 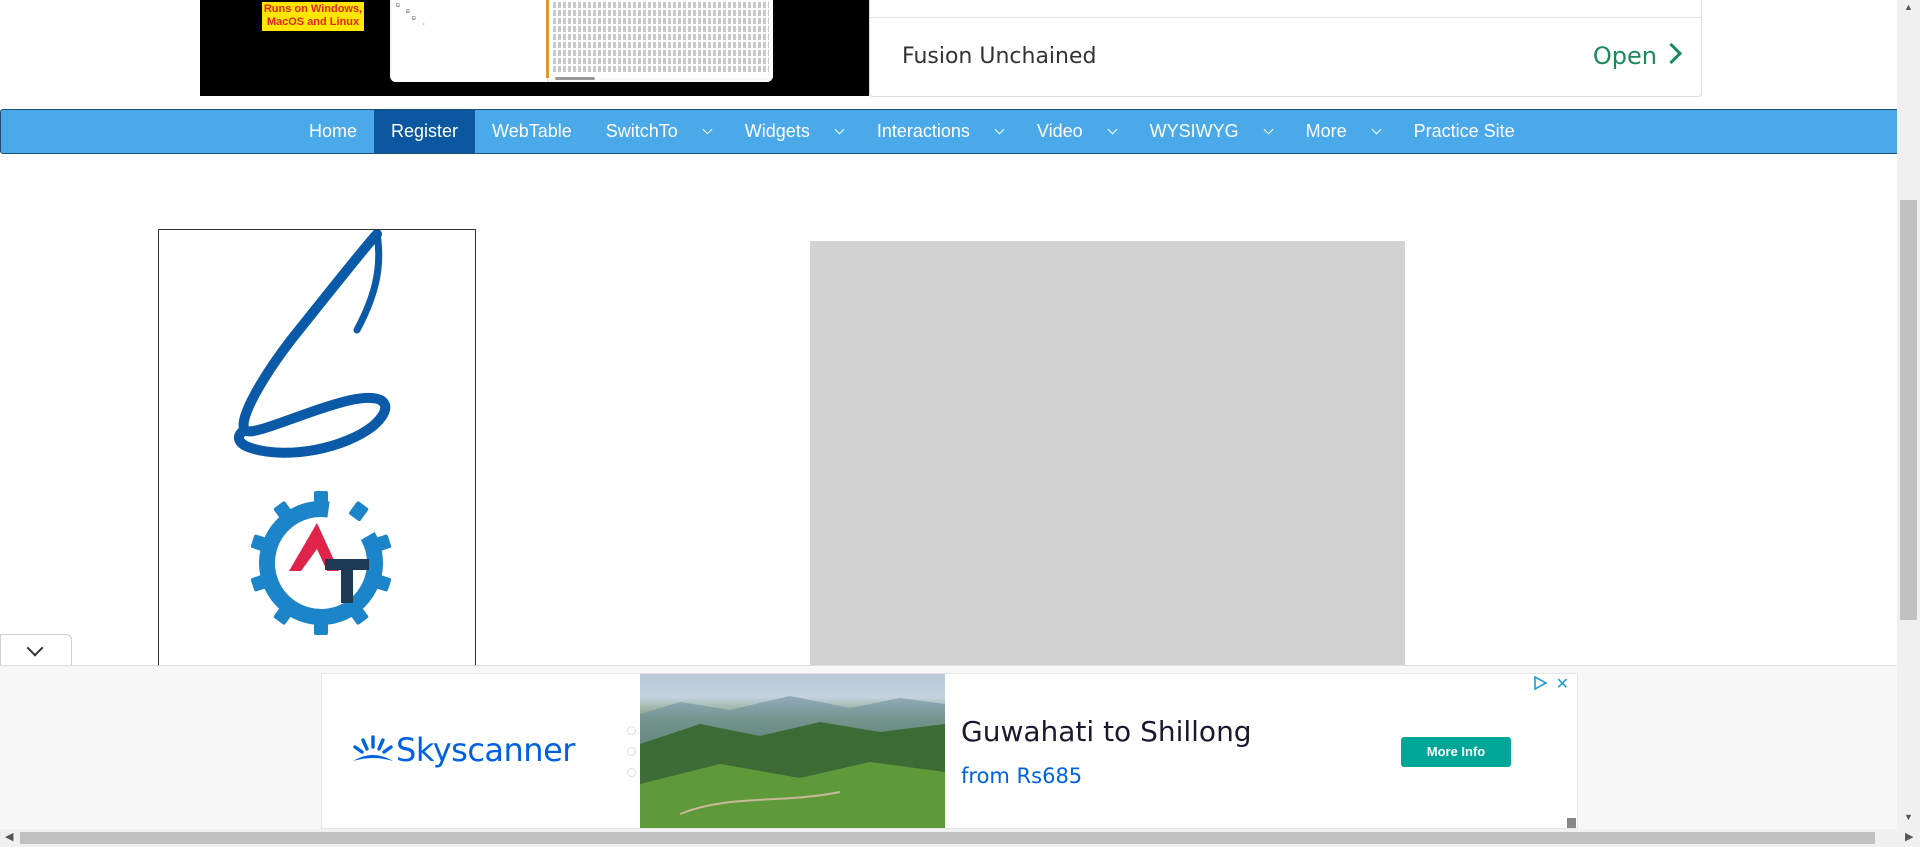 I want to click on ad-platform-badge: Runs on Windows, MacOS and Linux, so click(x=313, y=16).